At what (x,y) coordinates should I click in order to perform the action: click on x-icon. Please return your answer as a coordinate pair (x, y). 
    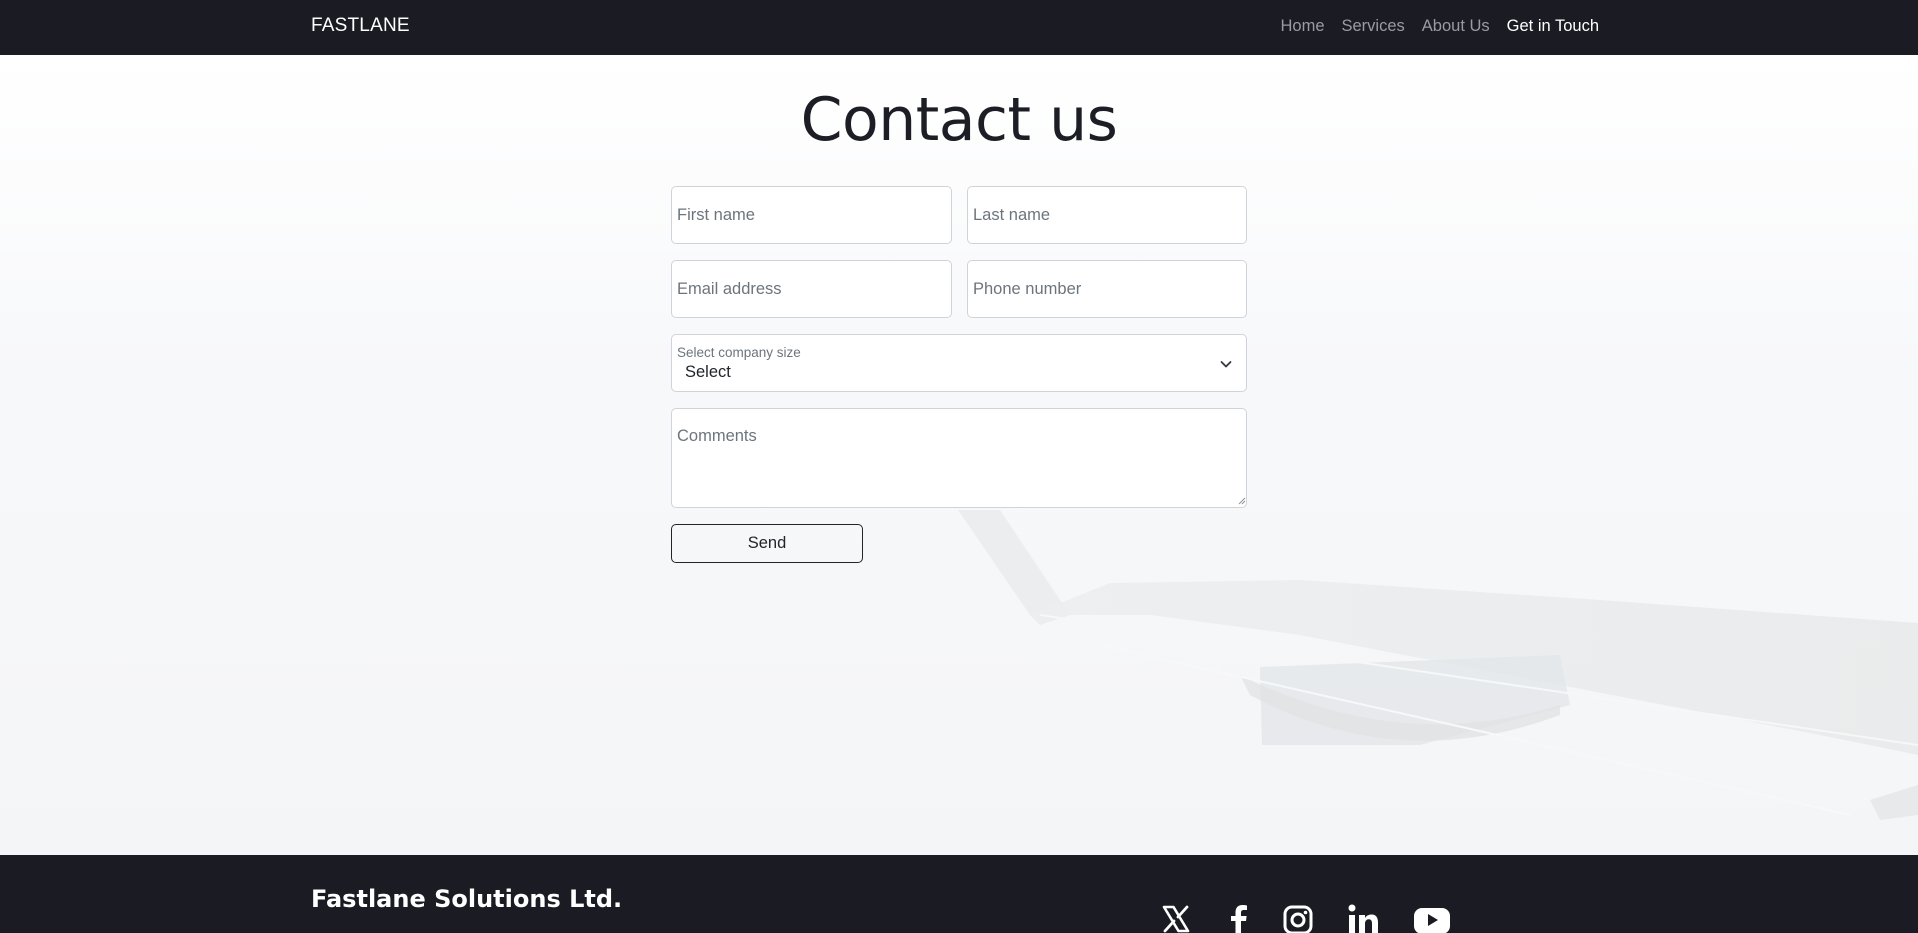
    Looking at the image, I should click on (1176, 918).